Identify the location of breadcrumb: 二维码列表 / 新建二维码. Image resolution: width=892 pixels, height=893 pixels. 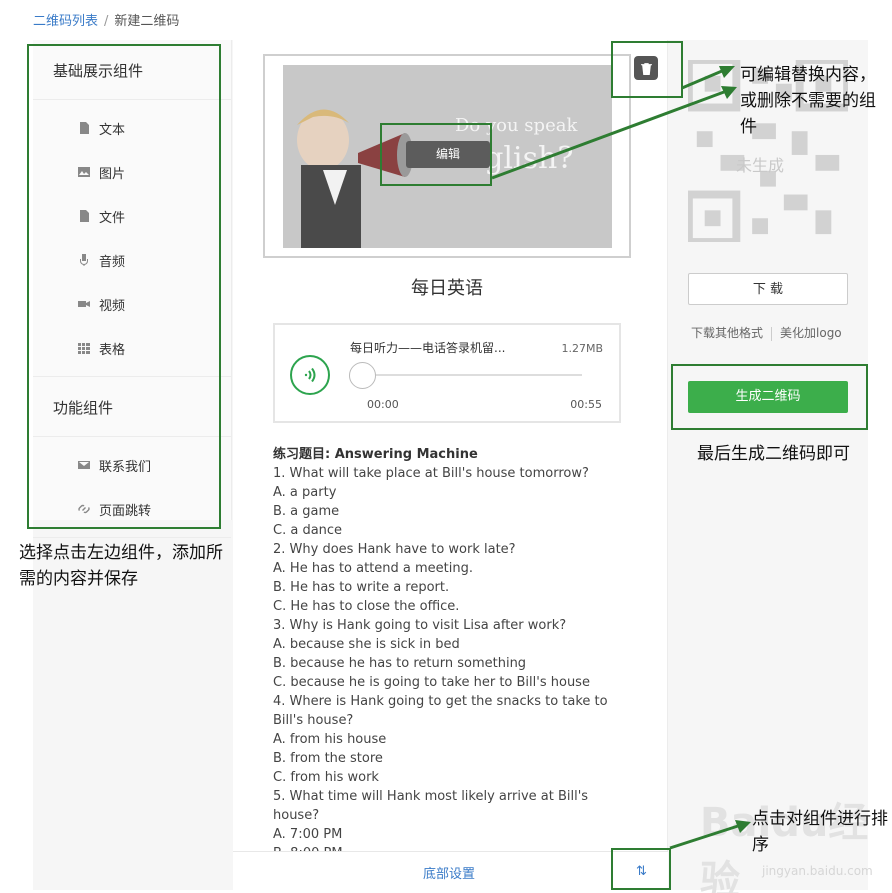
(106, 19).